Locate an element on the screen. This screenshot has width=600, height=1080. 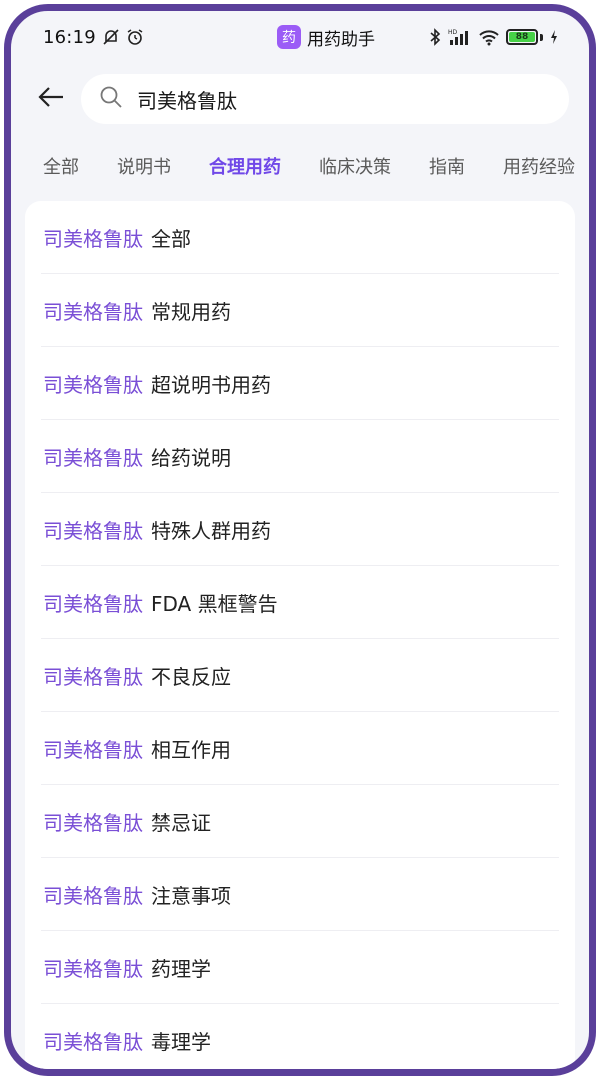
status-time: 16:19 is located at coordinates (69, 37).